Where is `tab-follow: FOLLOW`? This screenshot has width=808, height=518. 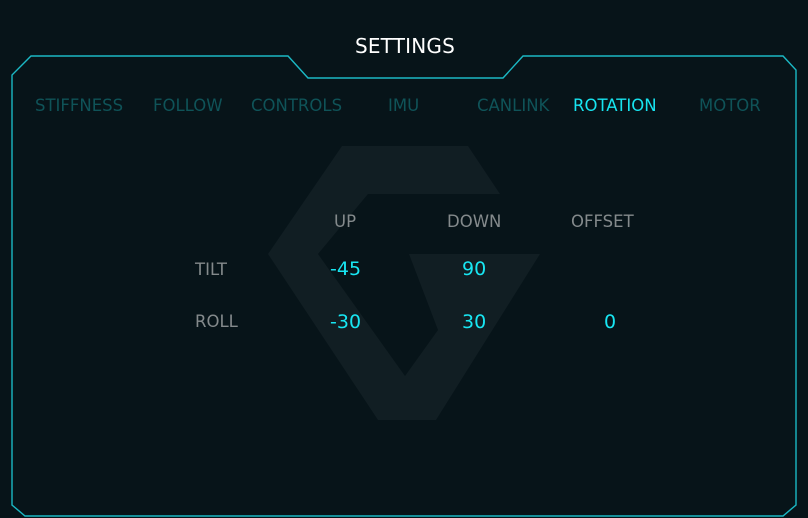 tab-follow: FOLLOW is located at coordinates (188, 105).